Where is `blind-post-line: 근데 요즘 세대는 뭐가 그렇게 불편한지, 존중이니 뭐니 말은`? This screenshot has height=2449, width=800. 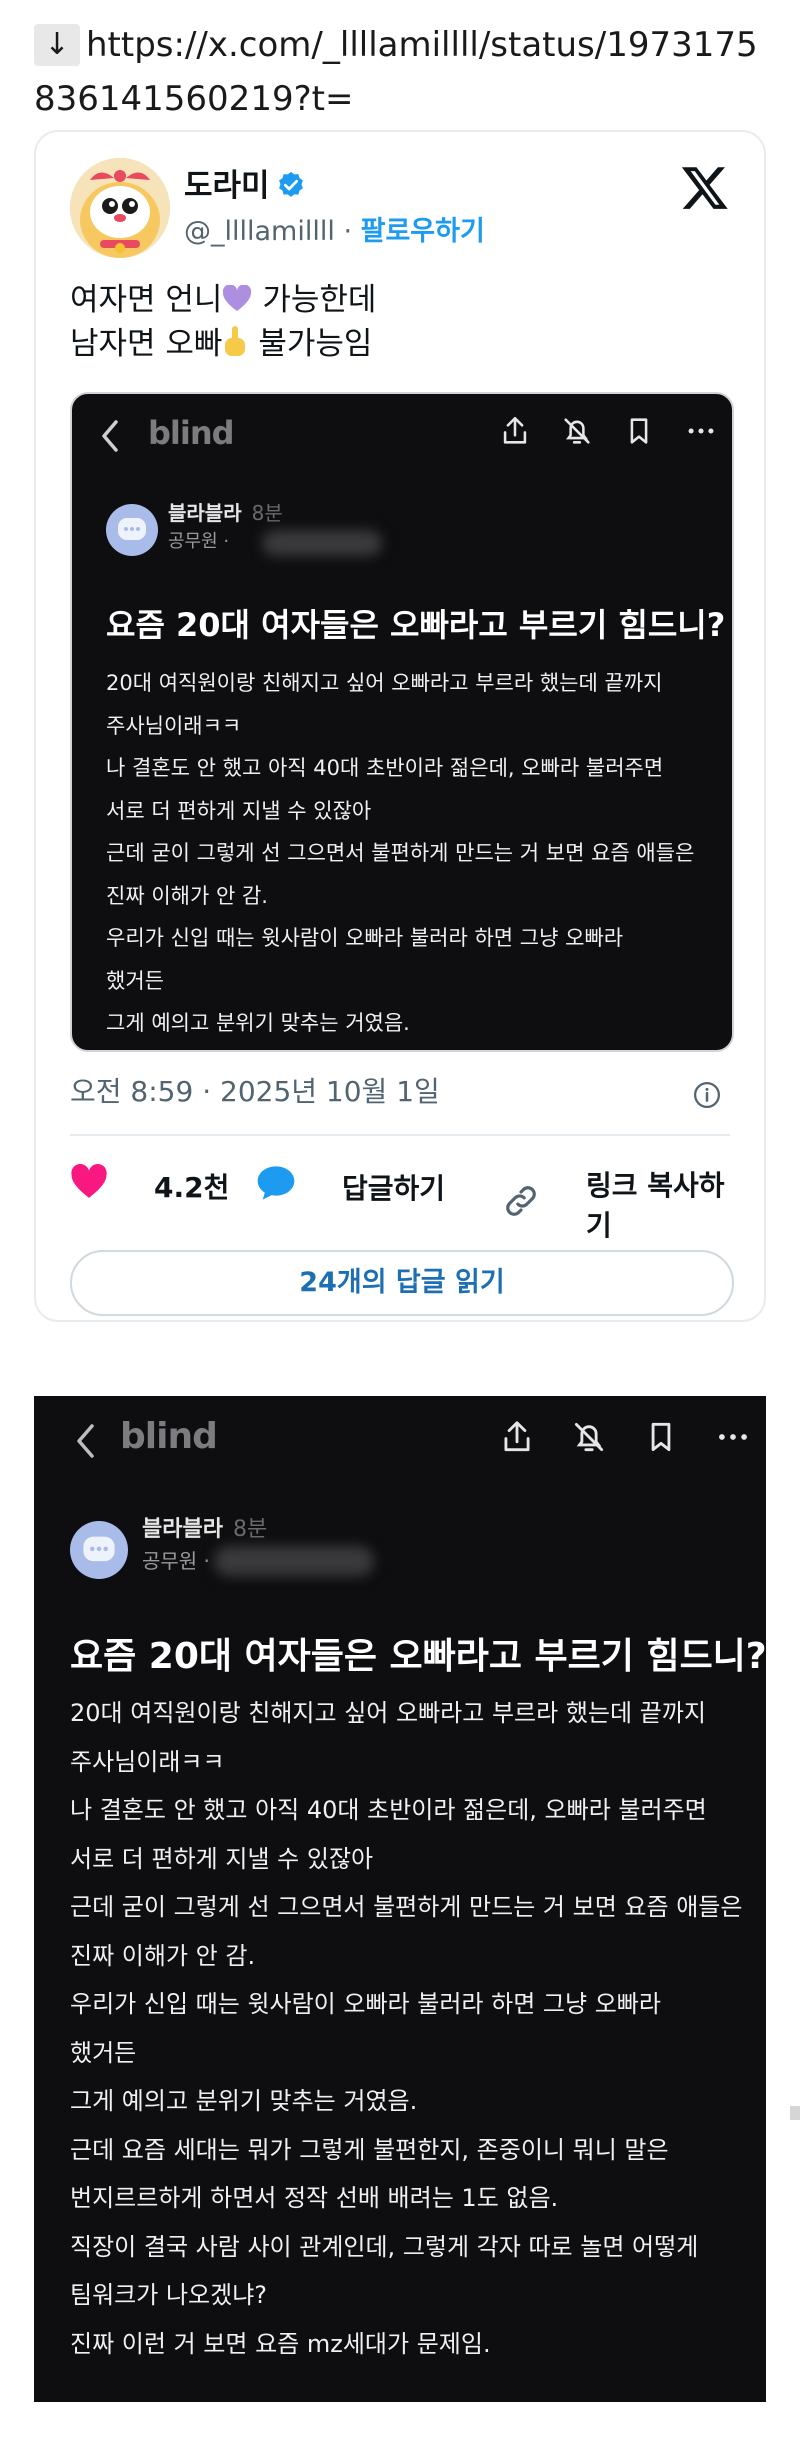
blind-post-line: 근데 요즘 세대는 뭐가 그렇게 불편한지, 존중이니 뭐니 말은 is located at coordinates (369, 2149).